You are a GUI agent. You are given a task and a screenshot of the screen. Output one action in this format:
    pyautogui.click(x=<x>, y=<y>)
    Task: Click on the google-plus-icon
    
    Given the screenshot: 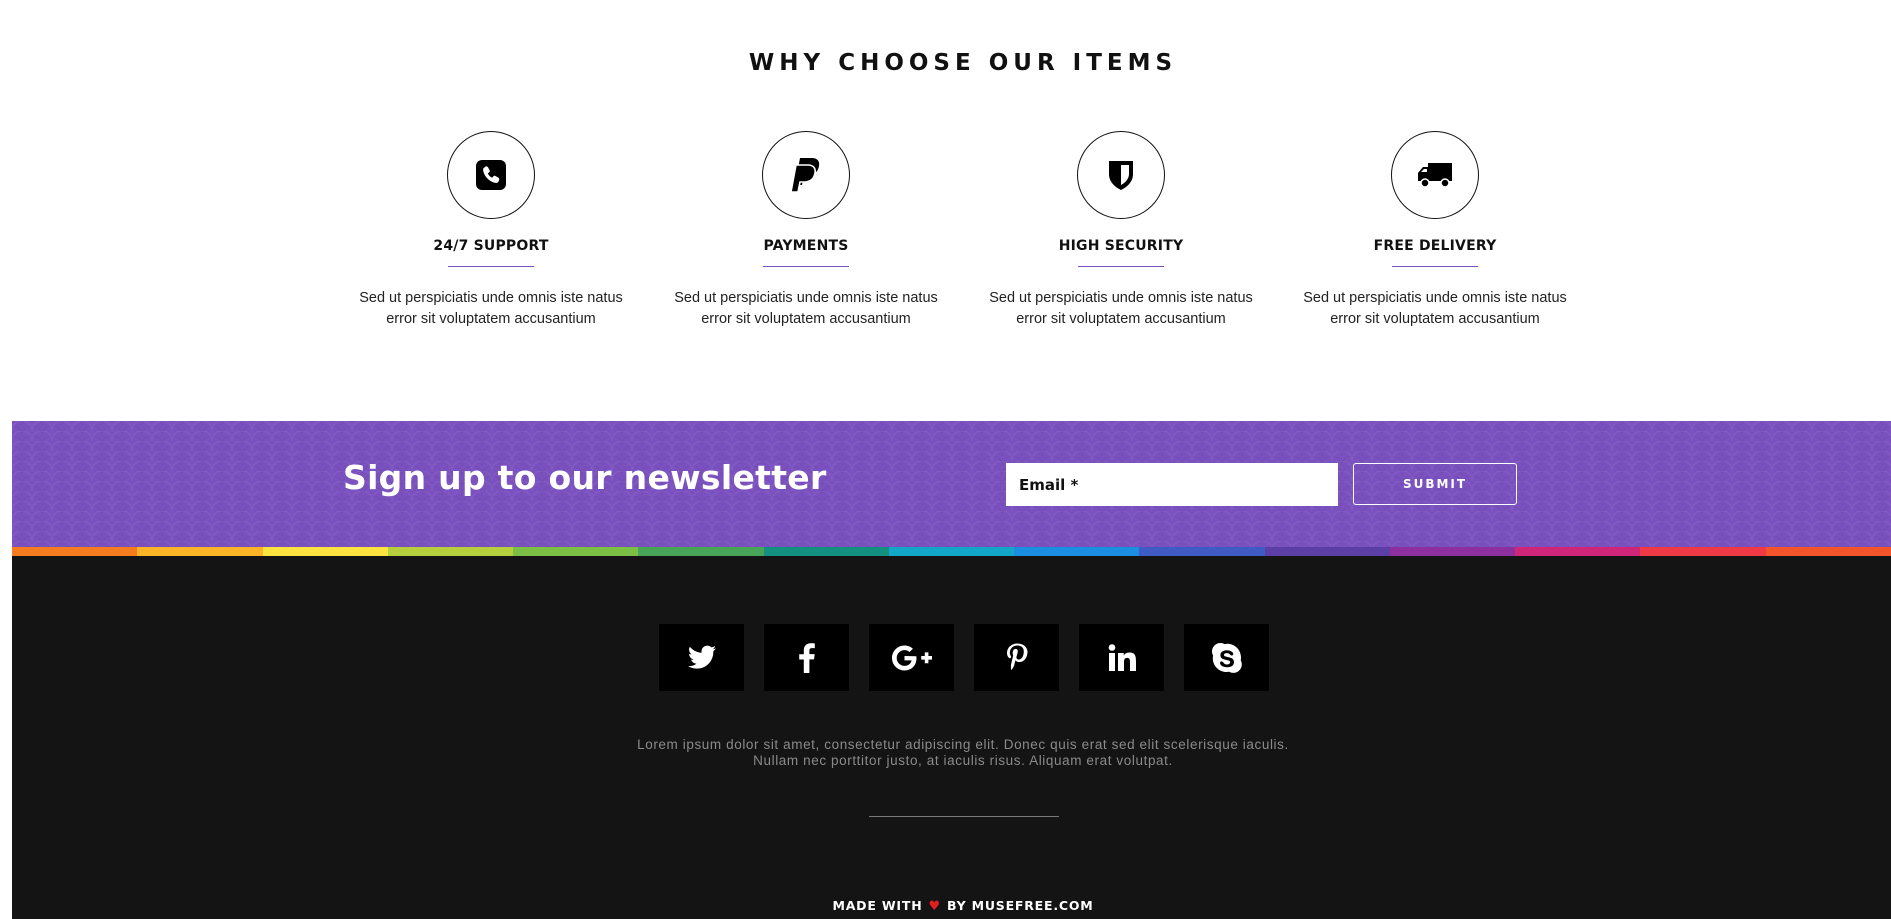 What is the action you would take?
    pyautogui.click(x=911, y=657)
    